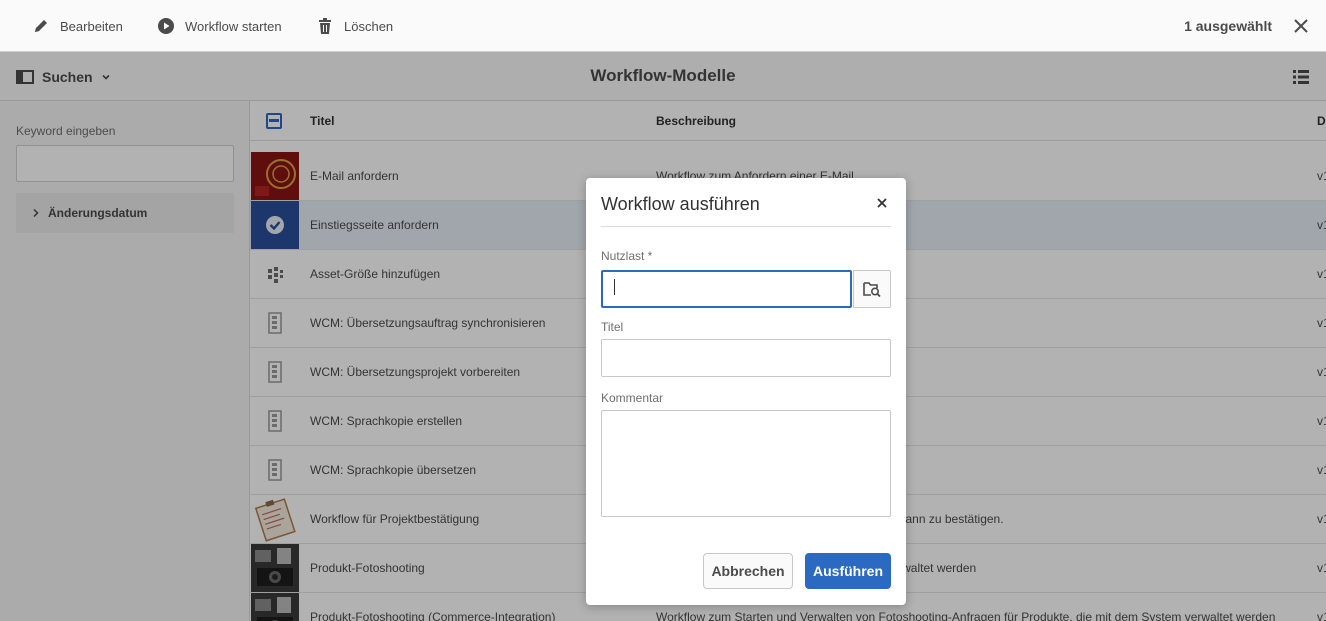 Image resolution: width=1326 pixels, height=621 pixels. I want to click on delete-button: Löschen, so click(354, 26).